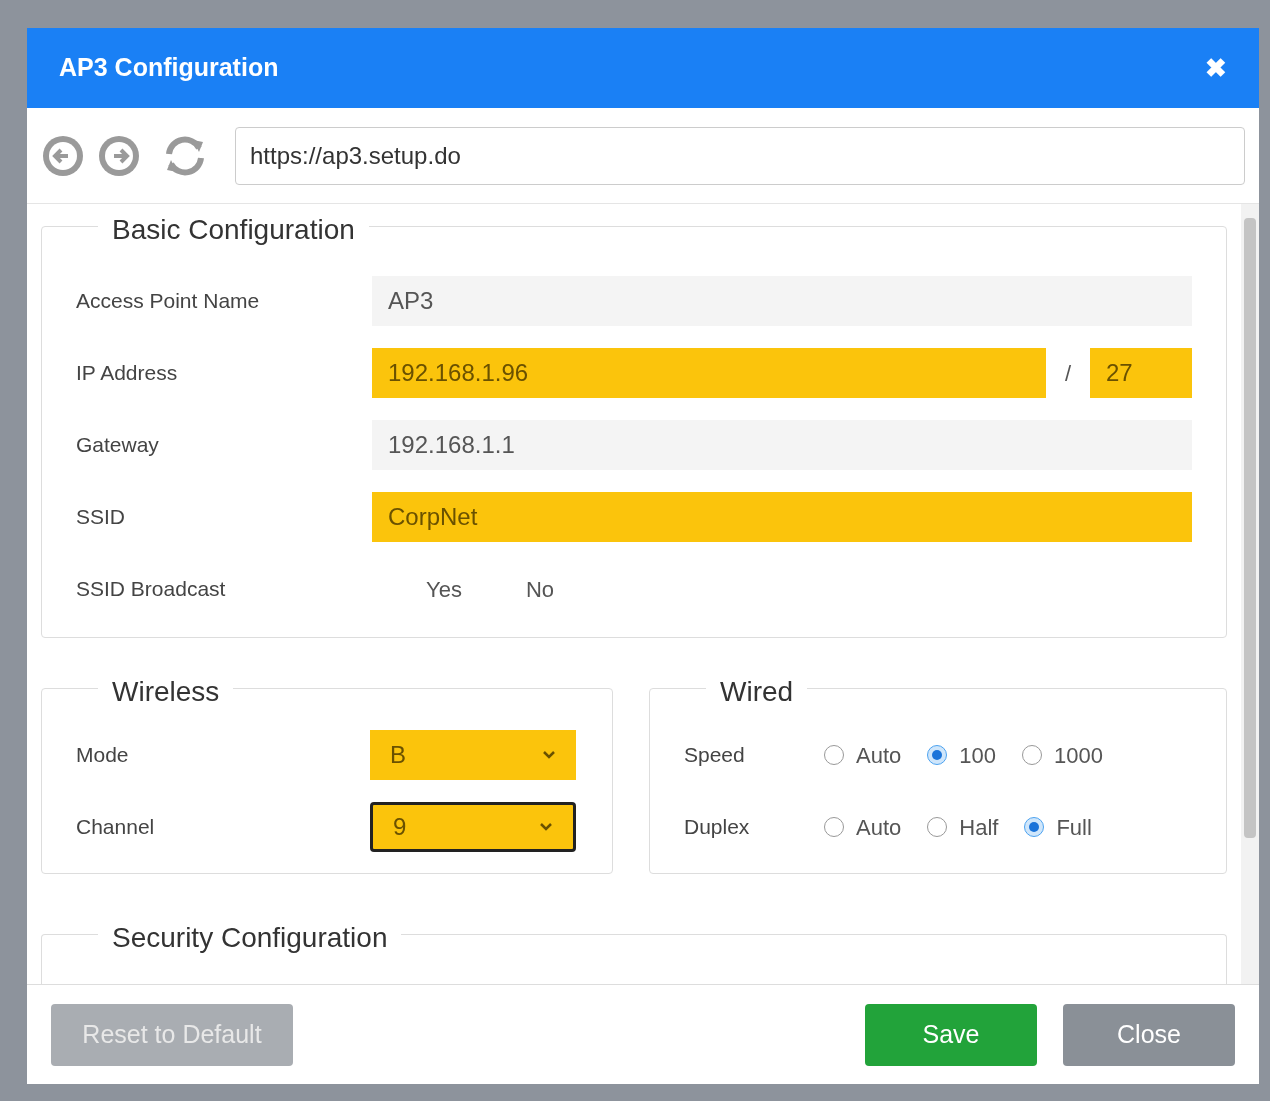  Describe the element at coordinates (169, 68) in the screenshot. I see `window-title: AP3 Configuration` at that location.